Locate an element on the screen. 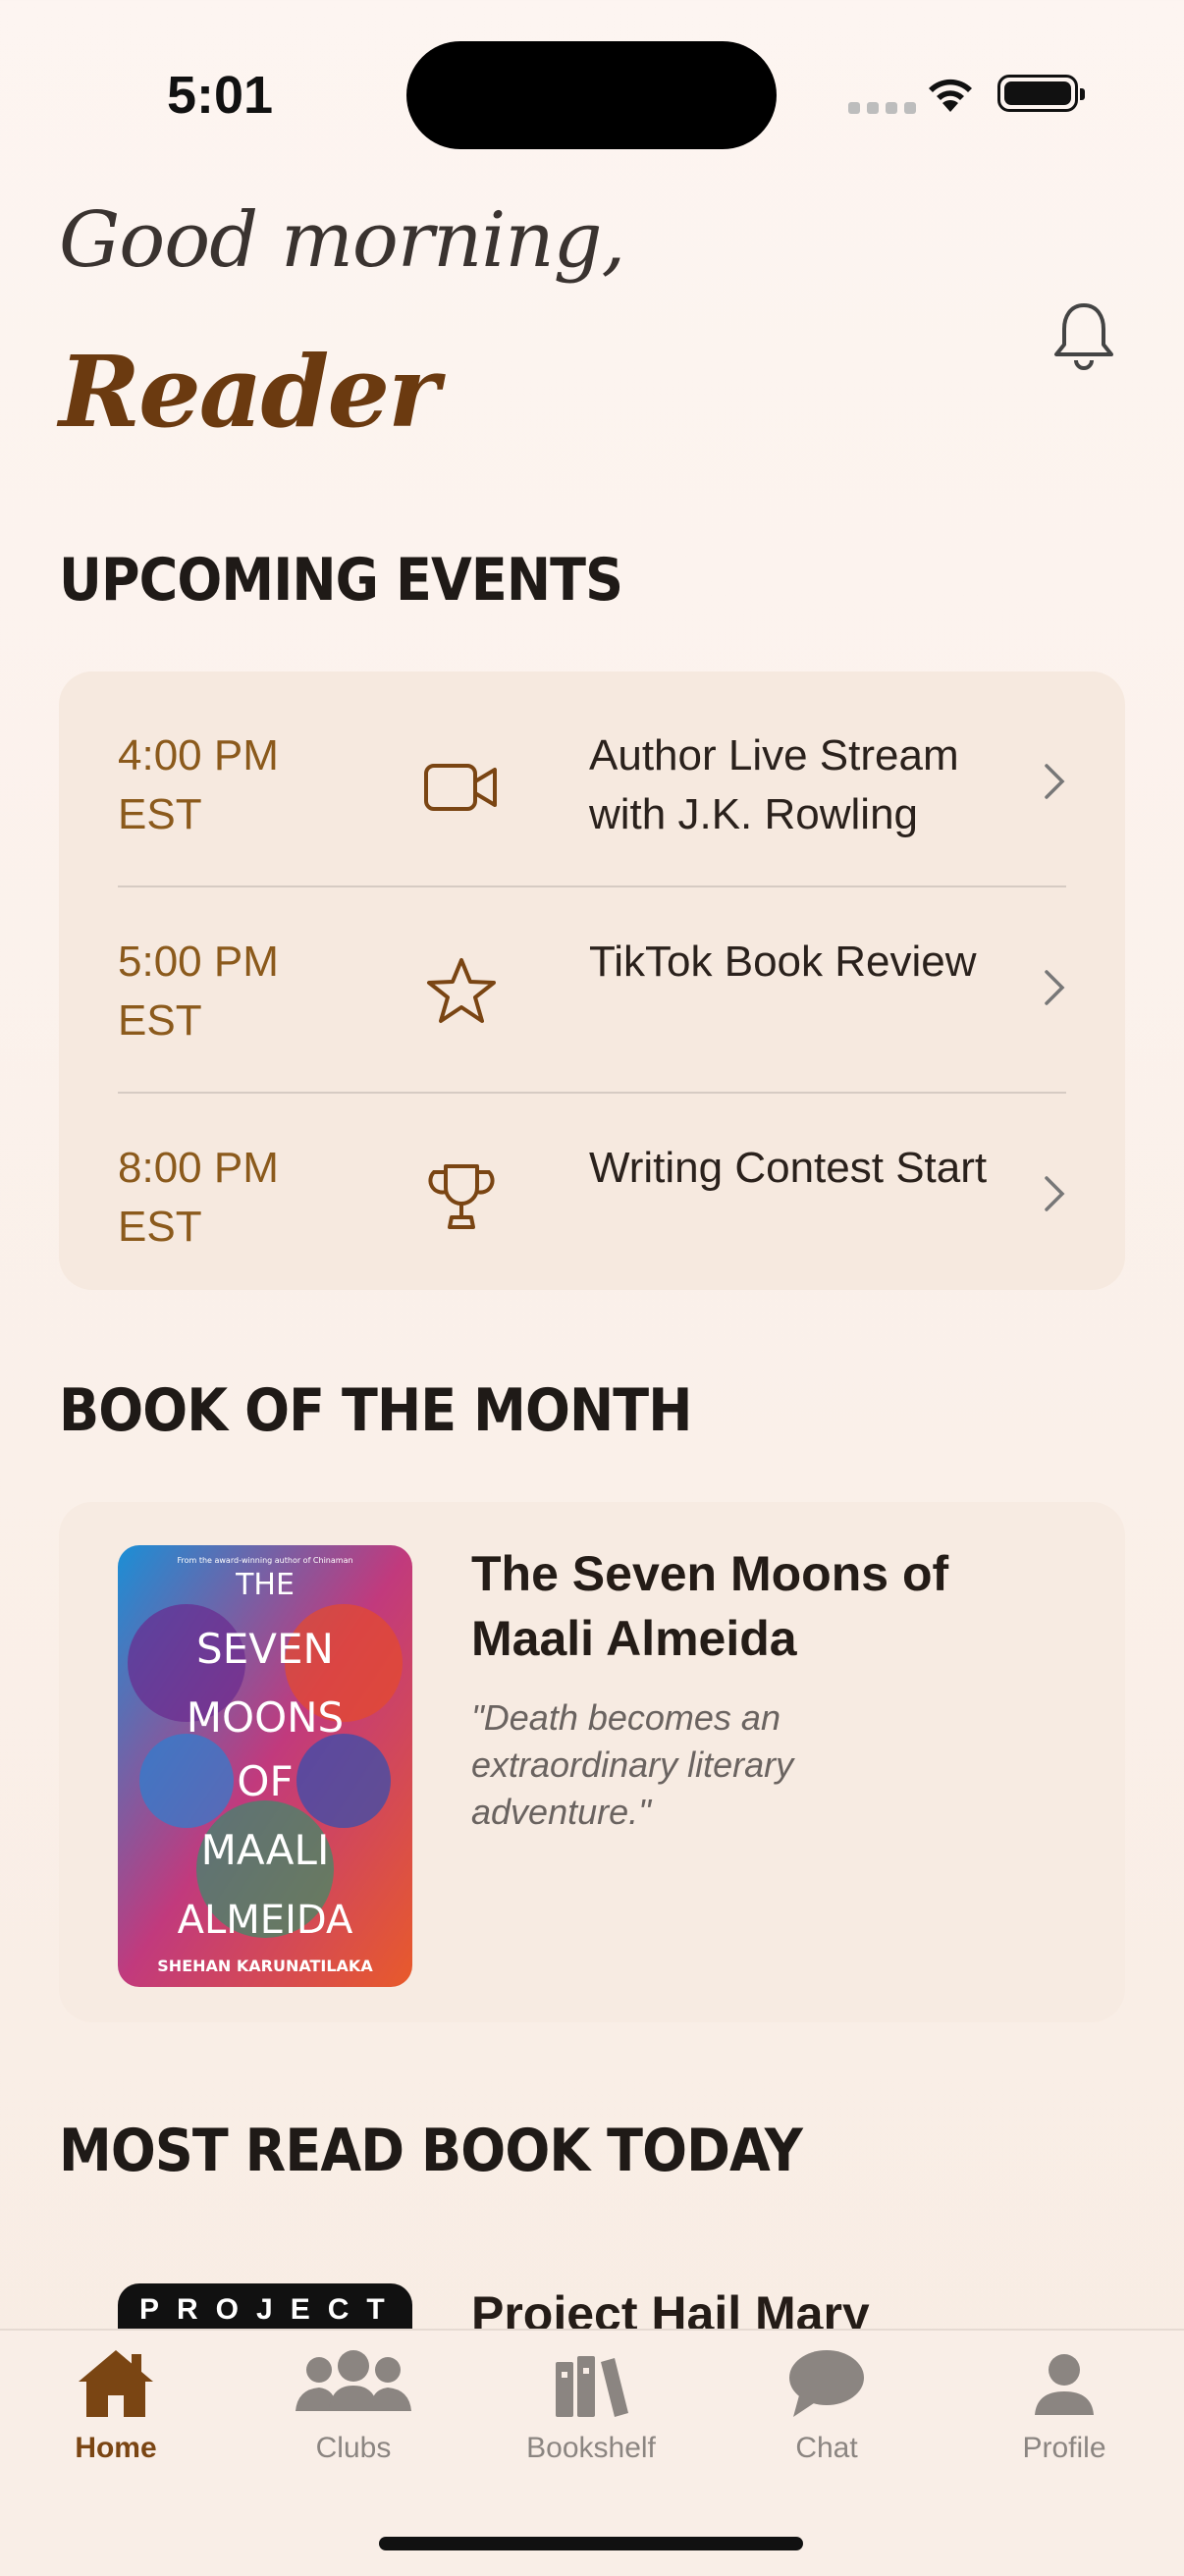 The width and height of the screenshot is (1184, 2576). status-time: 5:01 is located at coordinates (220, 95).